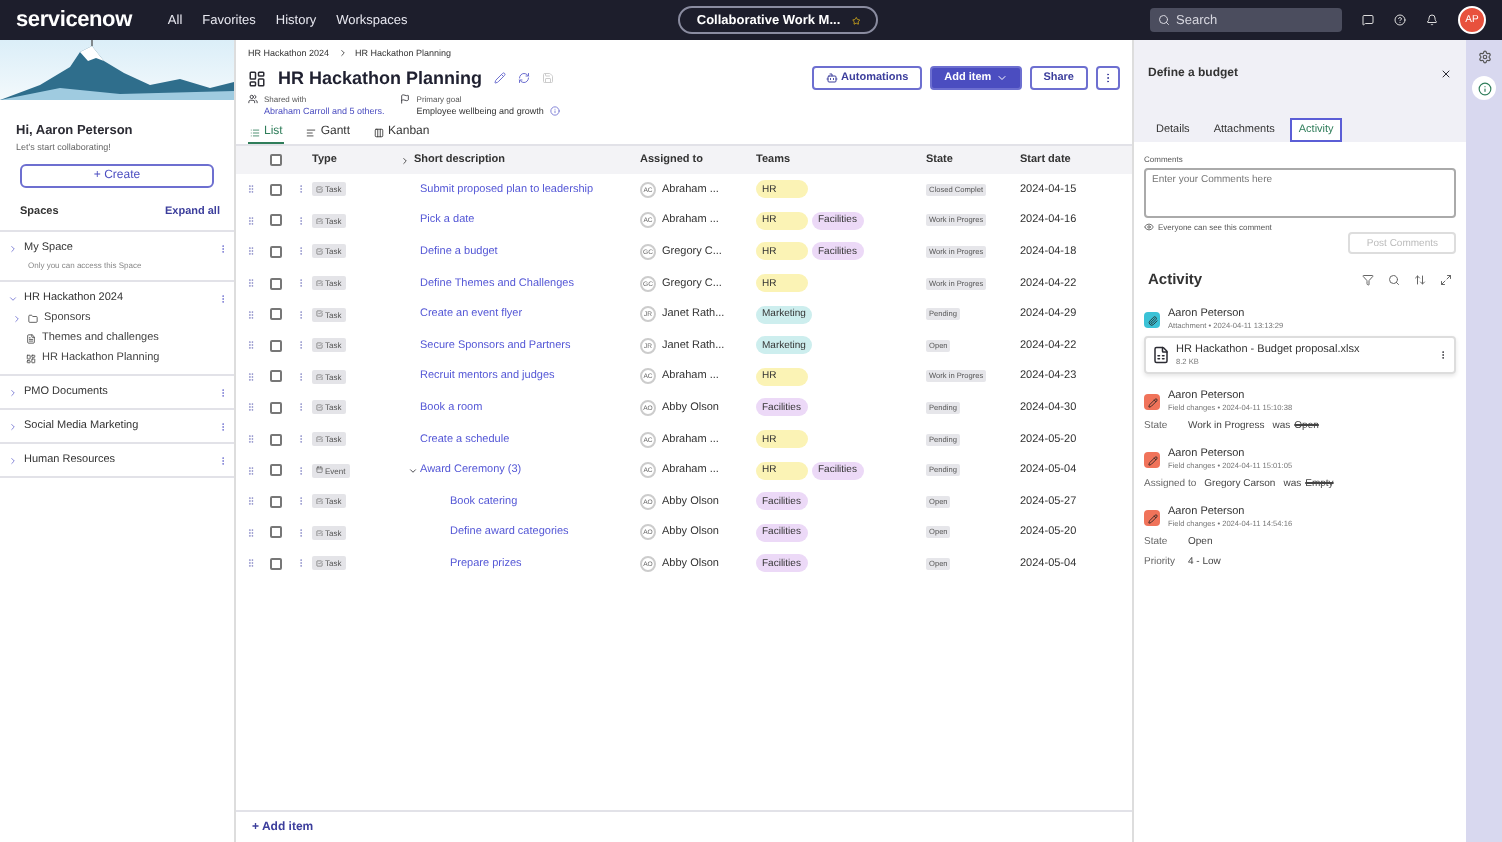 The height and width of the screenshot is (842, 1502). I want to click on spreadsheet-icon, so click(1161, 355).